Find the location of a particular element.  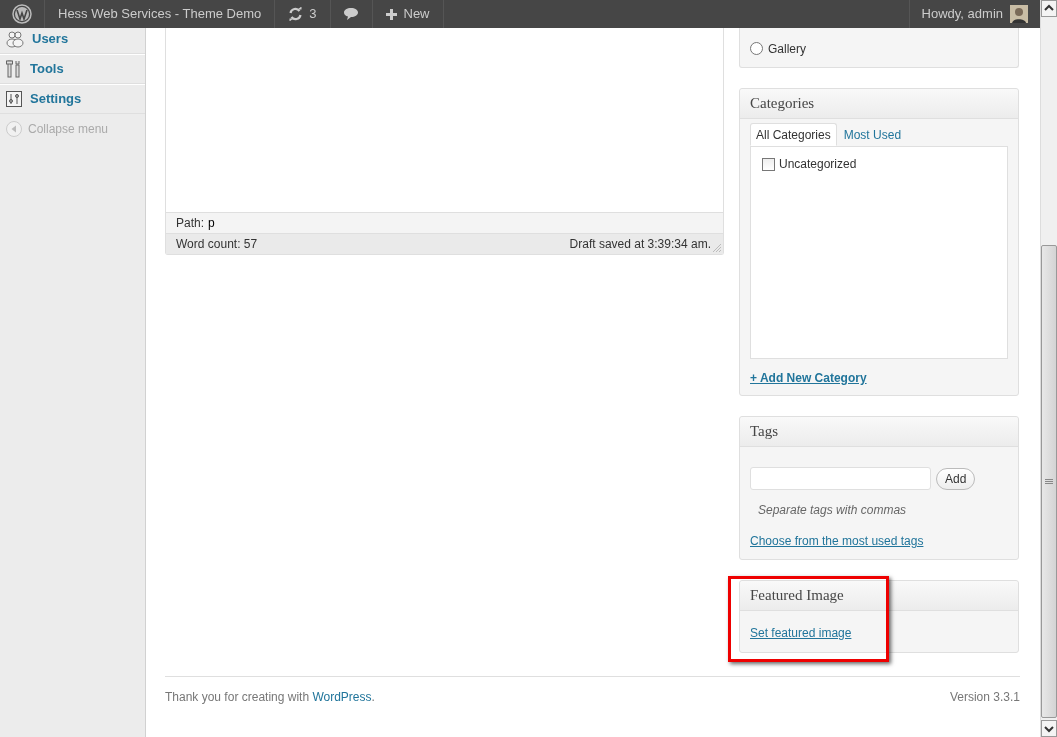

path-label: Path: is located at coordinates (190, 223).